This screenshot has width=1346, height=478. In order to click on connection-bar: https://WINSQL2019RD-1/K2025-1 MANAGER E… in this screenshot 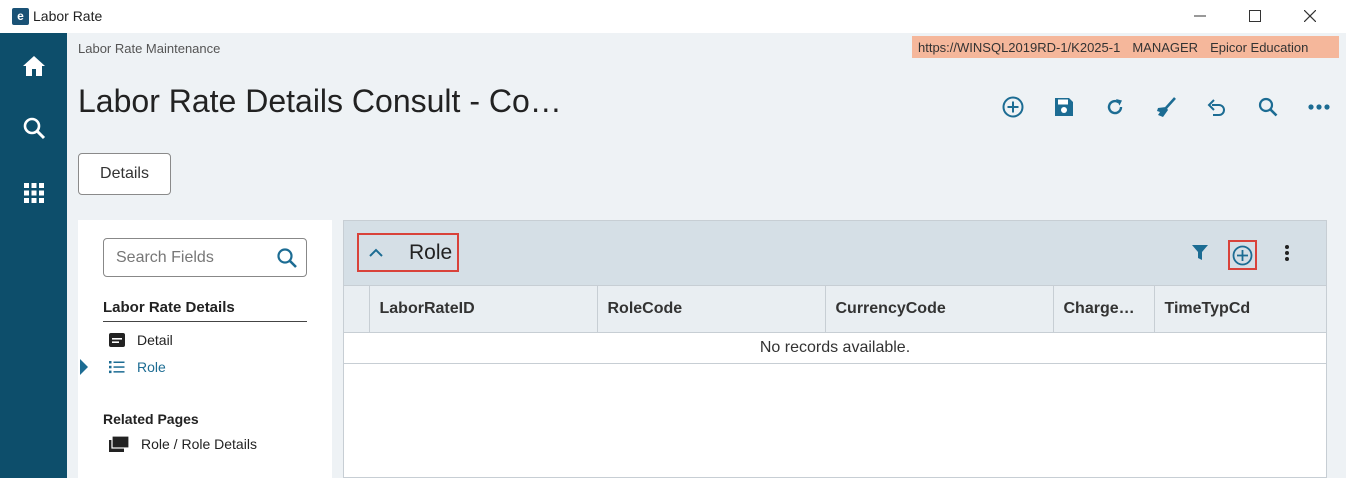, I will do `click(1125, 47)`.